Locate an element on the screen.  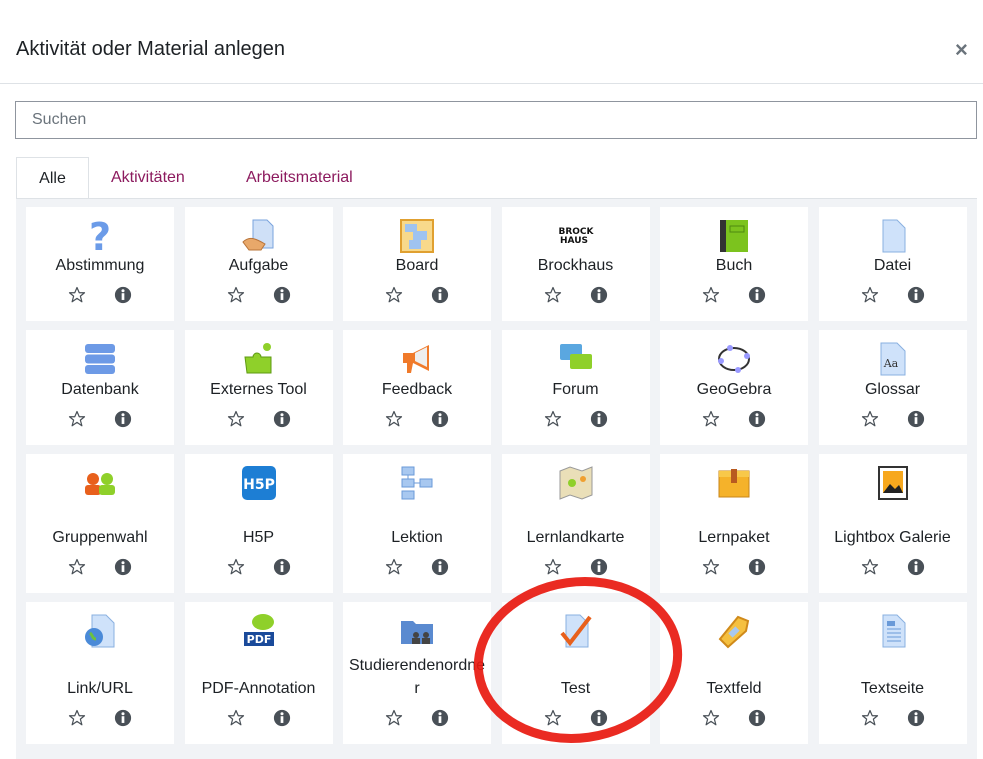
close-icon: × is located at coordinates (961, 50).